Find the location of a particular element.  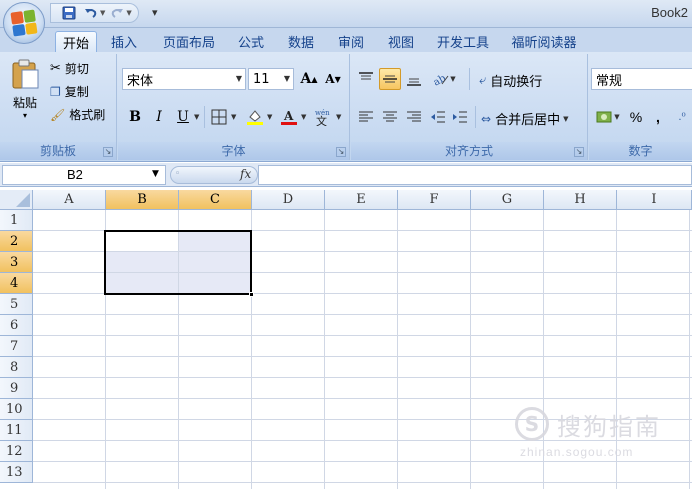

fill-color-button is located at coordinates (255, 117).